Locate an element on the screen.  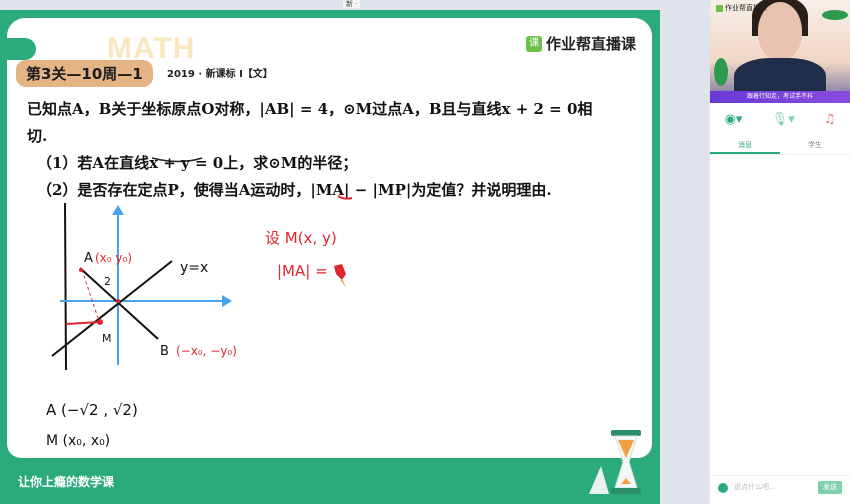
footer-slogan: 让你上瘾的数学课 is located at coordinates (66, 482).